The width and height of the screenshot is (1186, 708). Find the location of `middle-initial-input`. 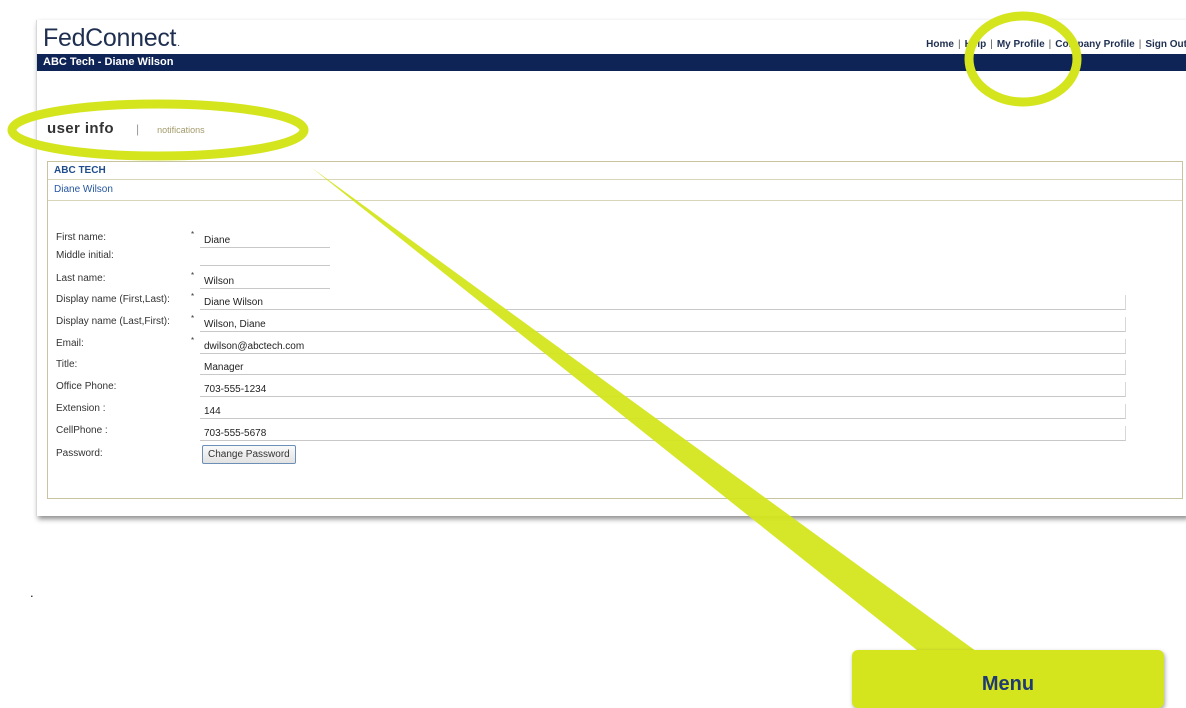

middle-initial-input is located at coordinates (265, 258).